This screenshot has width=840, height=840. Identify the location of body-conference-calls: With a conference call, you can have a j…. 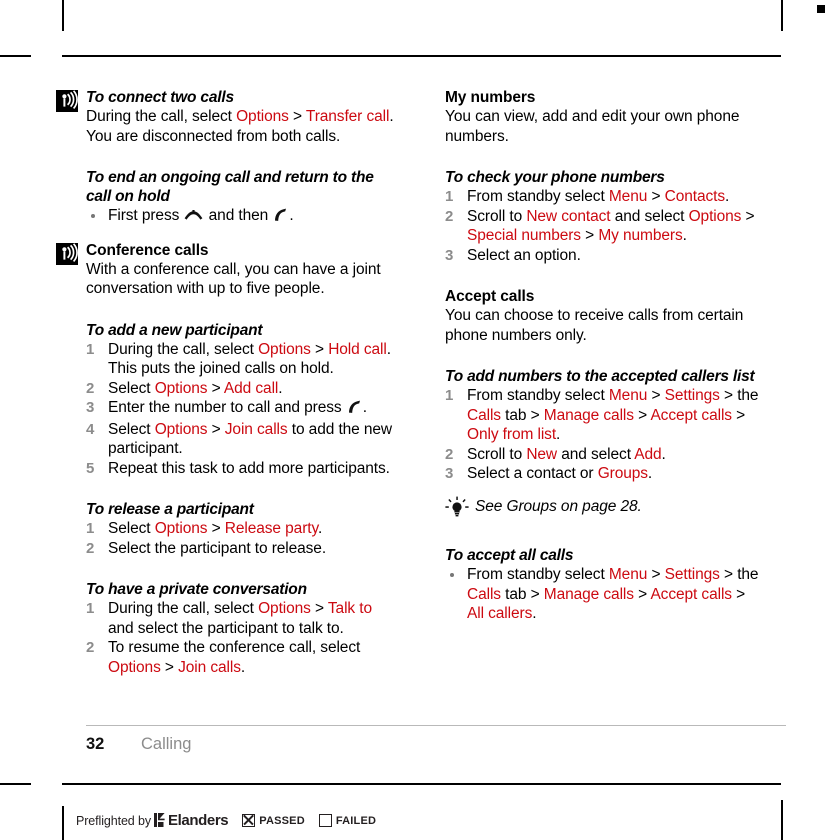
(233, 279).